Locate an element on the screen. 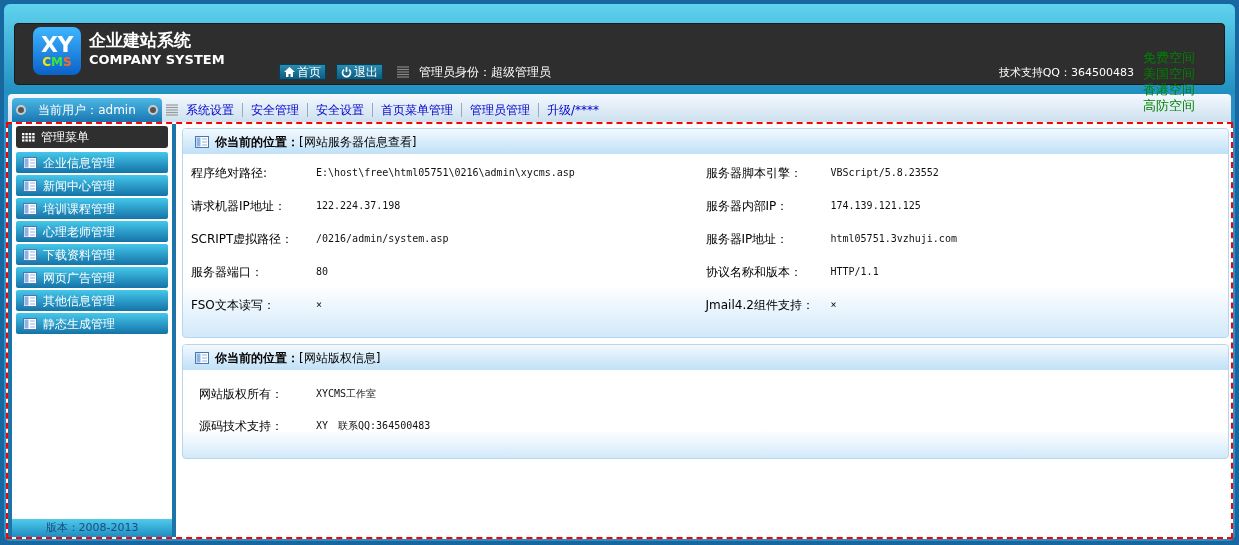 This screenshot has width=1239, height=545. field-value: HTTP/1.1 is located at coordinates (854, 272).